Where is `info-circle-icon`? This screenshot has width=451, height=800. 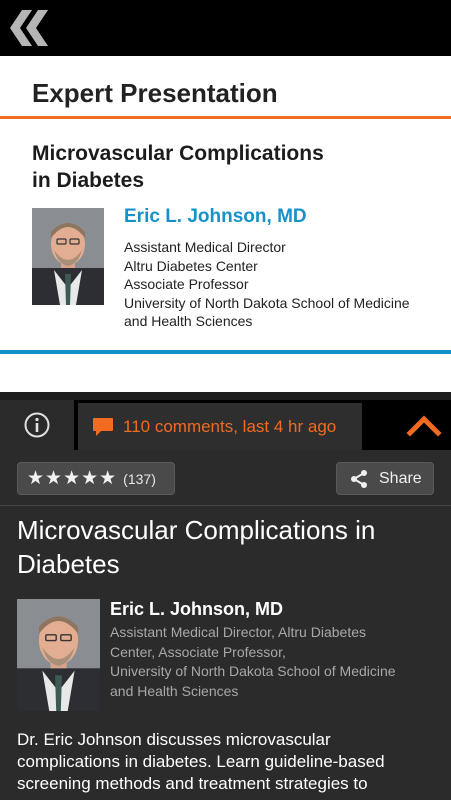
info-circle-icon is located at coordinates (37, 425).